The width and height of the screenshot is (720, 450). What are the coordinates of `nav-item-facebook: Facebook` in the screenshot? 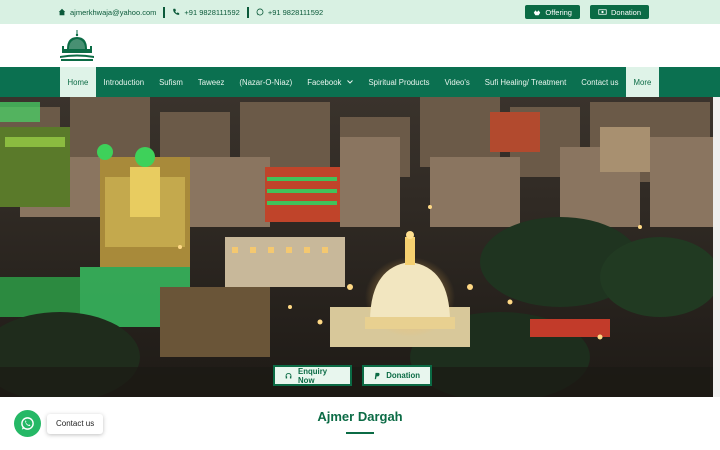 It's located at (330, 82).